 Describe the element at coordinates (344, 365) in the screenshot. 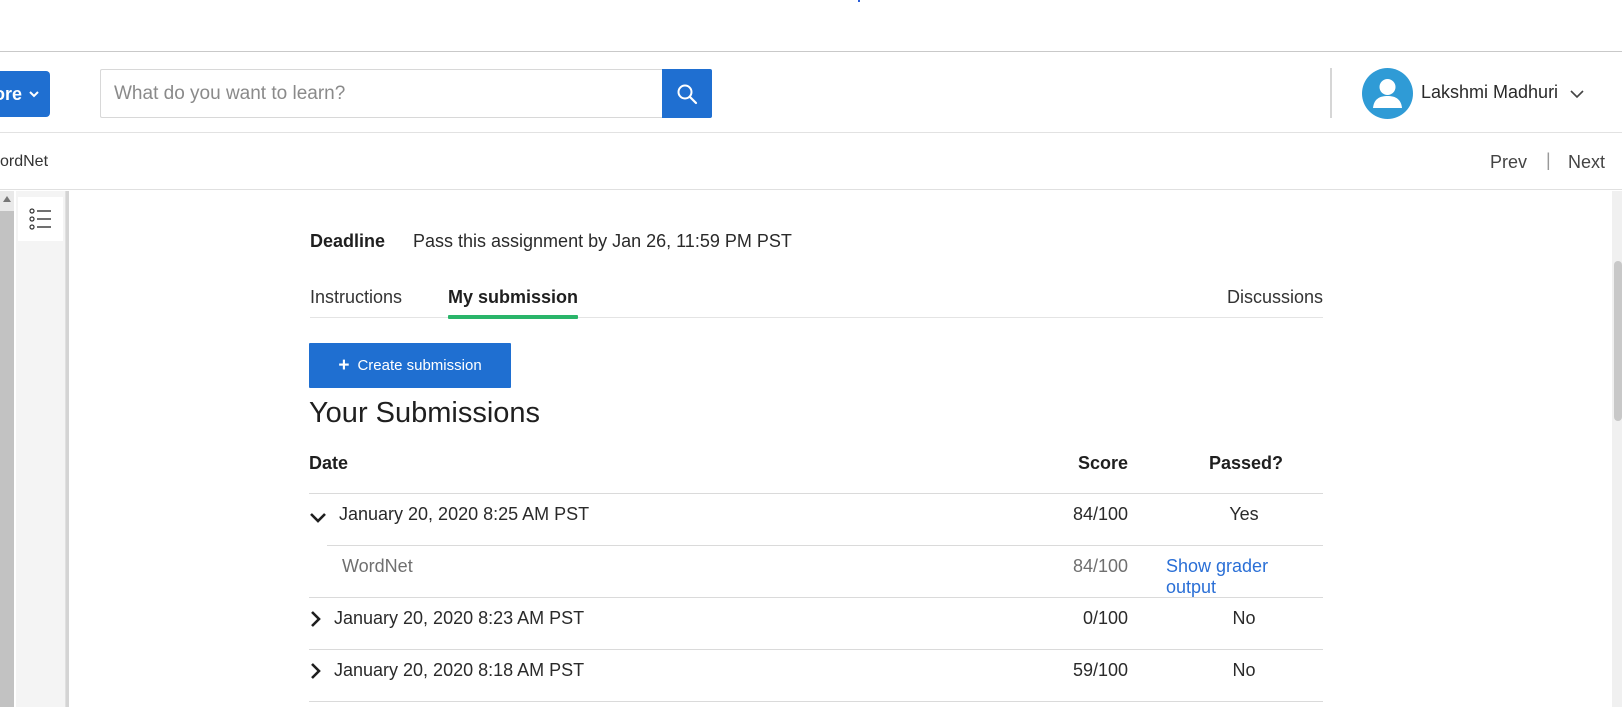

I see `plus-icon: +` at that location.